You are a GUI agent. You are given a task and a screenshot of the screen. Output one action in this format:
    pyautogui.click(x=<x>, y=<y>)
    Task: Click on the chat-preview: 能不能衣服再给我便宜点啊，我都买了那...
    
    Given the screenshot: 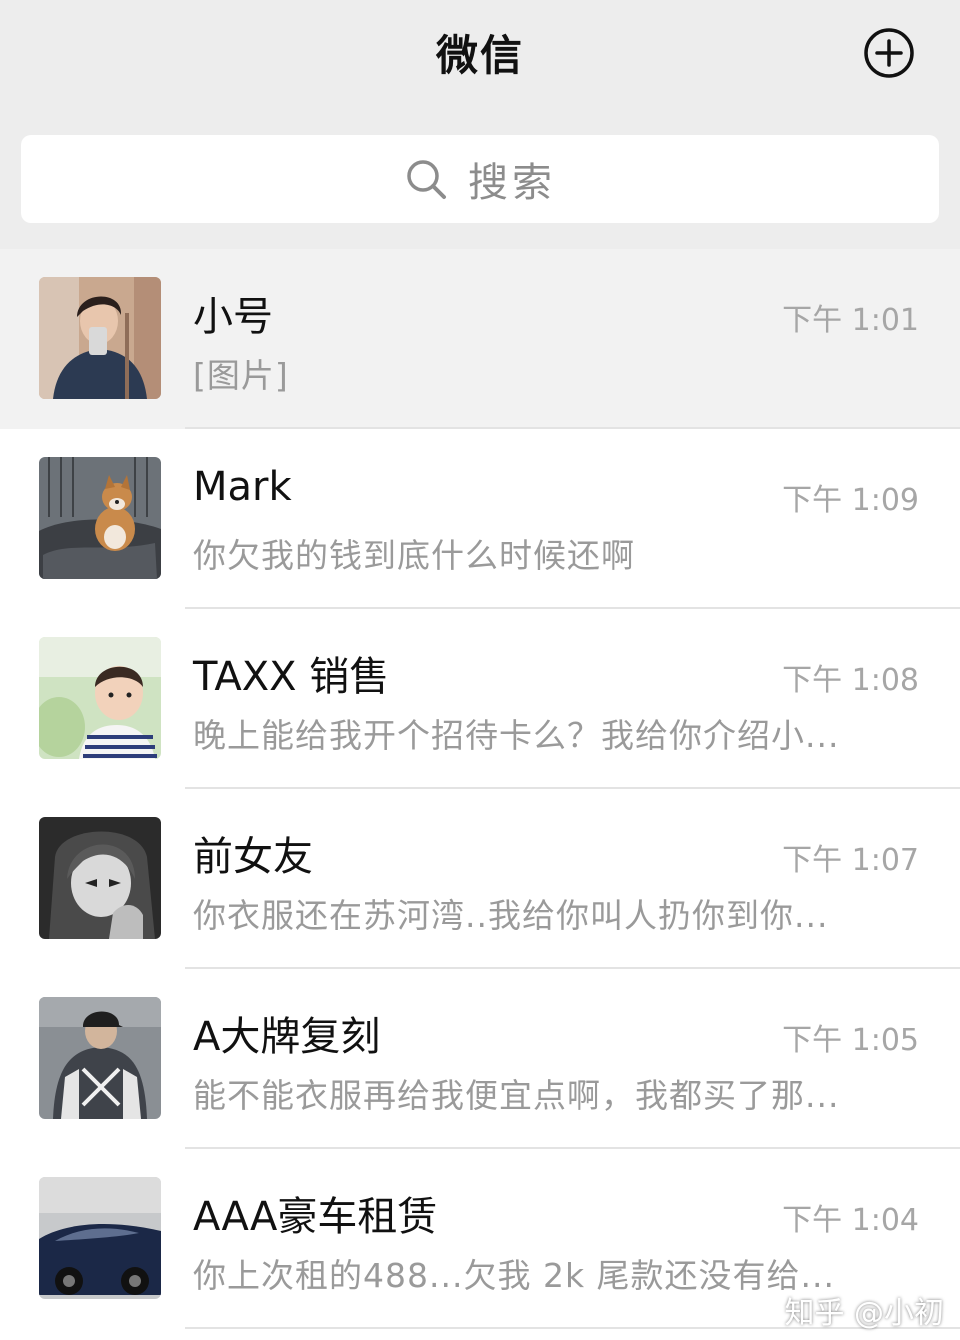 What is the action you would take?
    pyautogui.click(x=516, y=1095)
    